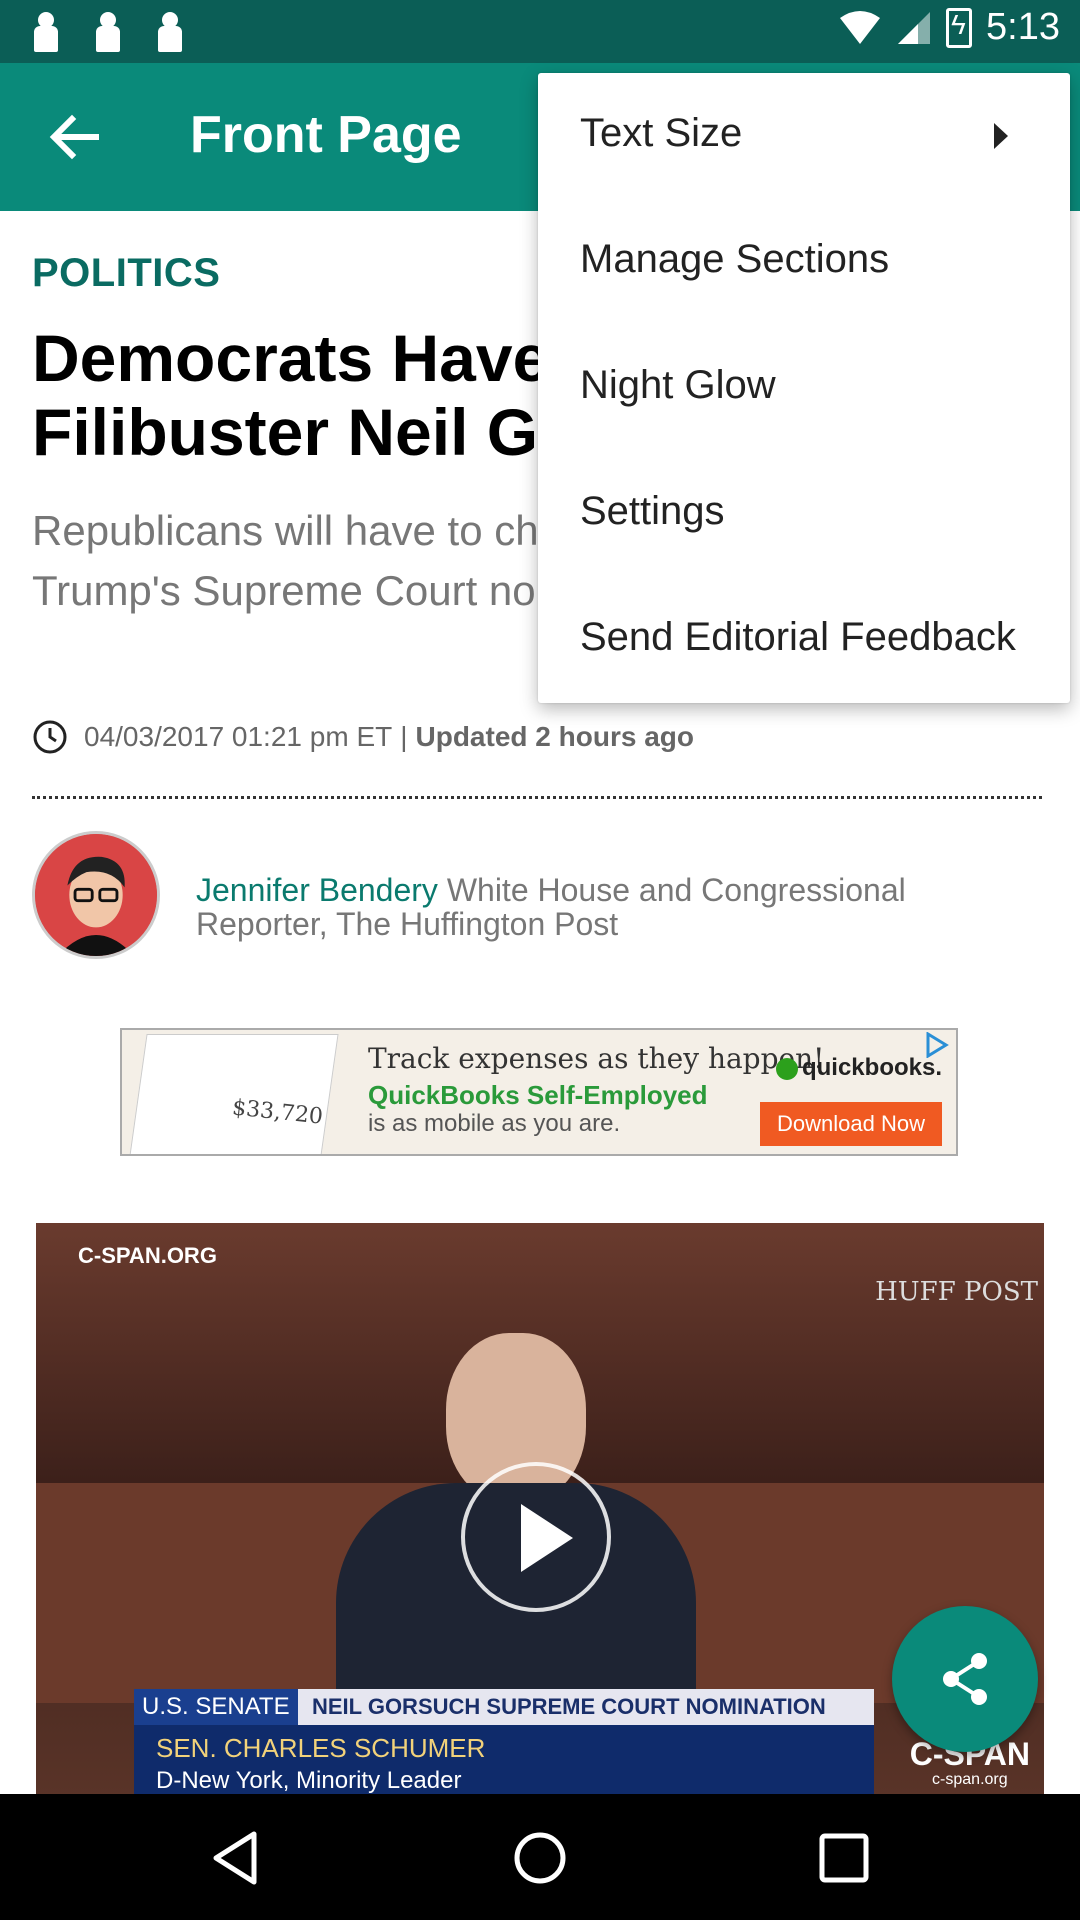 The image size is (1080, 1920). I want to click on avatar, so click(96, 895).